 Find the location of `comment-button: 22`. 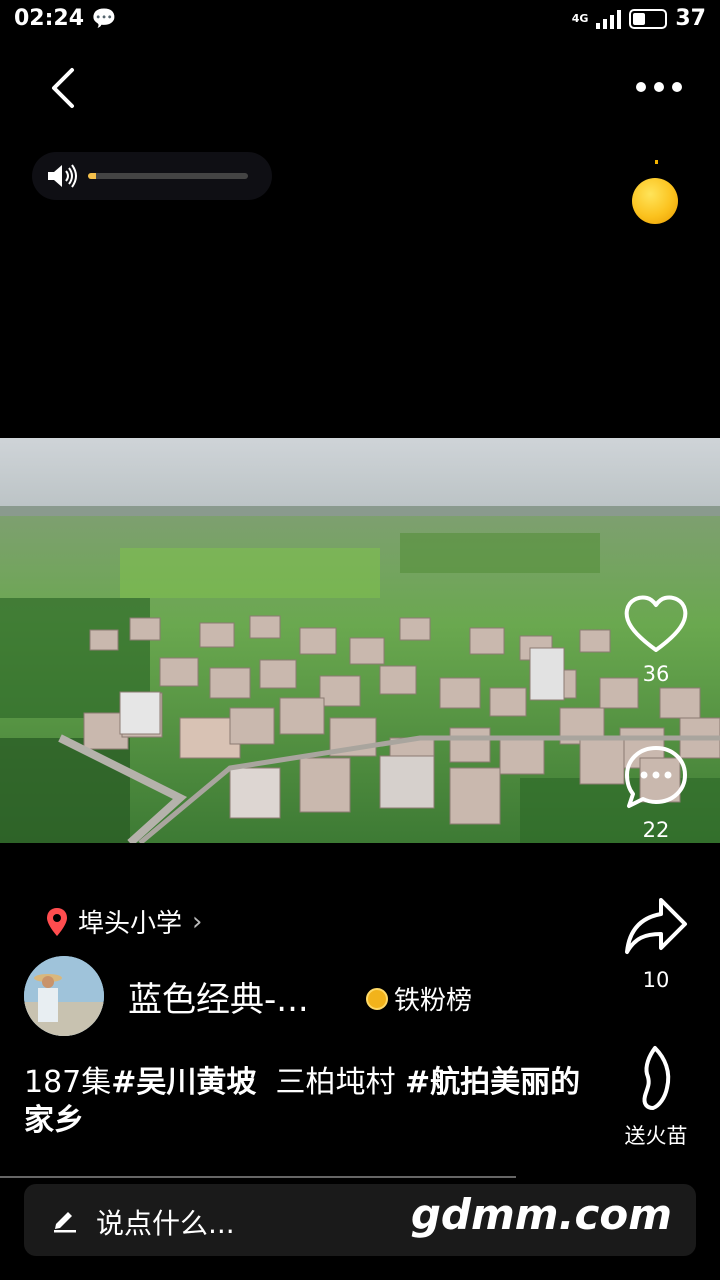

comment-button: 22 is located at coordinates (656, 792).